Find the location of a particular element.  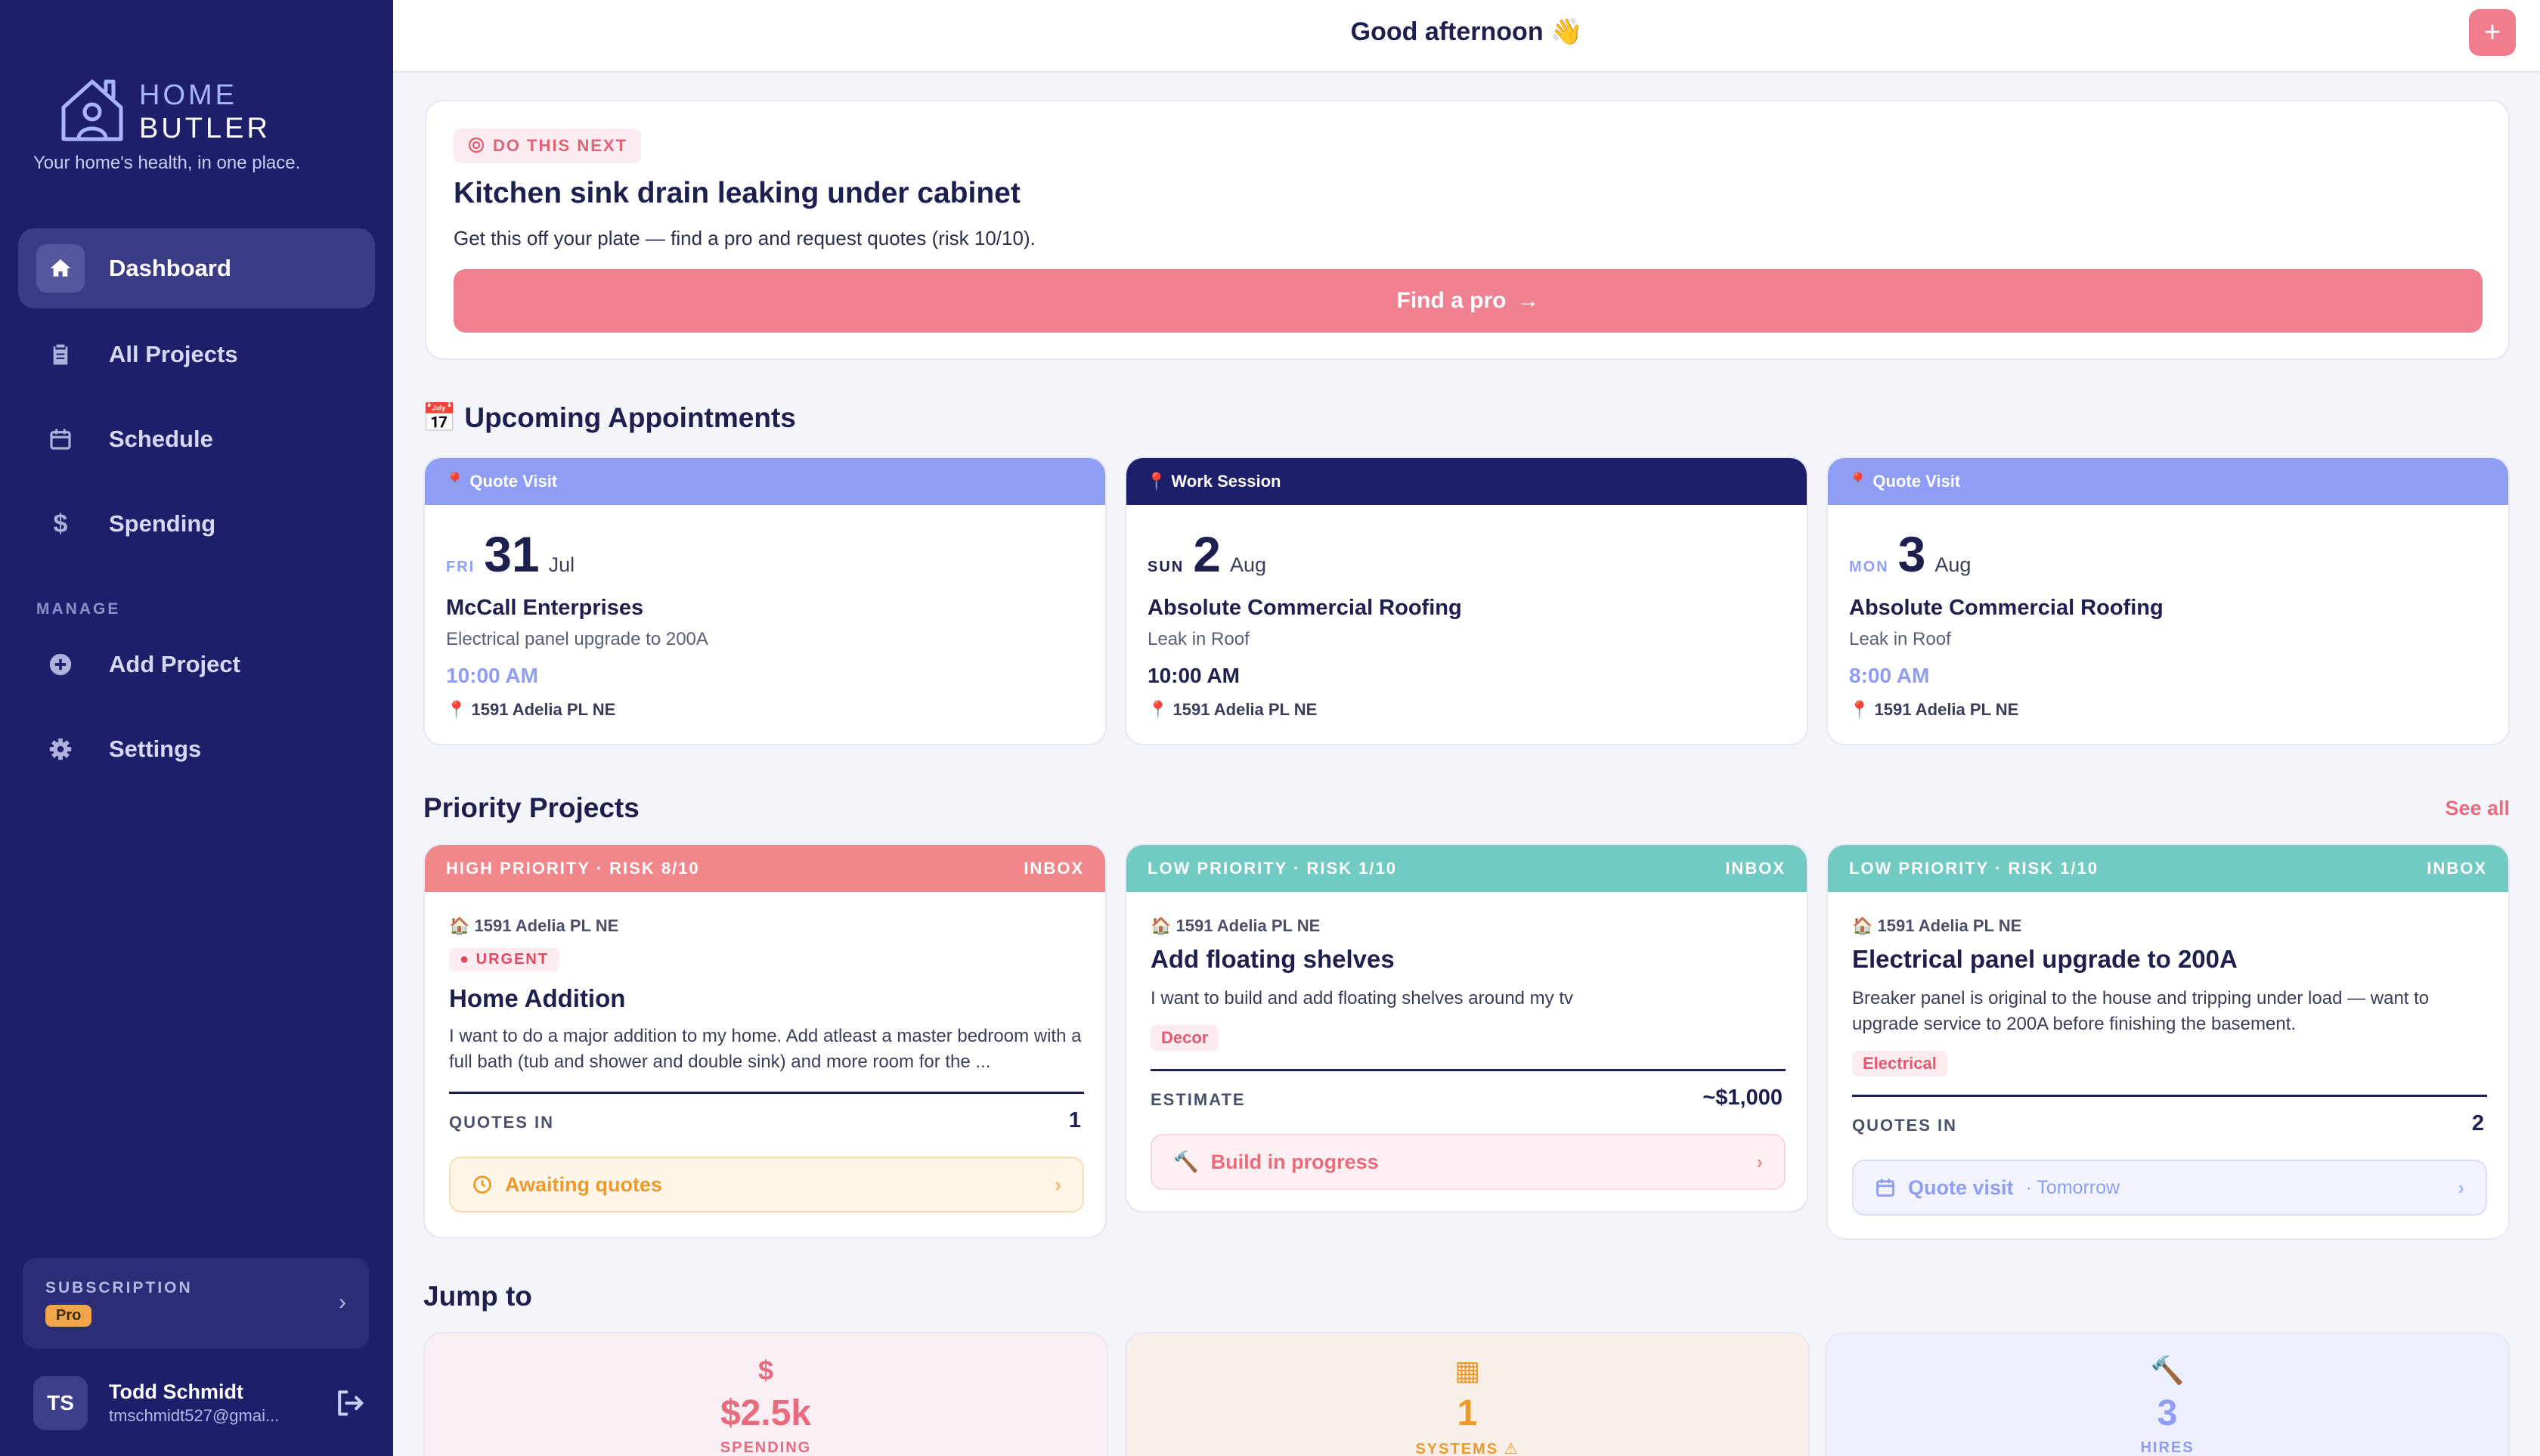

jump-value: $2.5k is located at coordinates (766, 1413).